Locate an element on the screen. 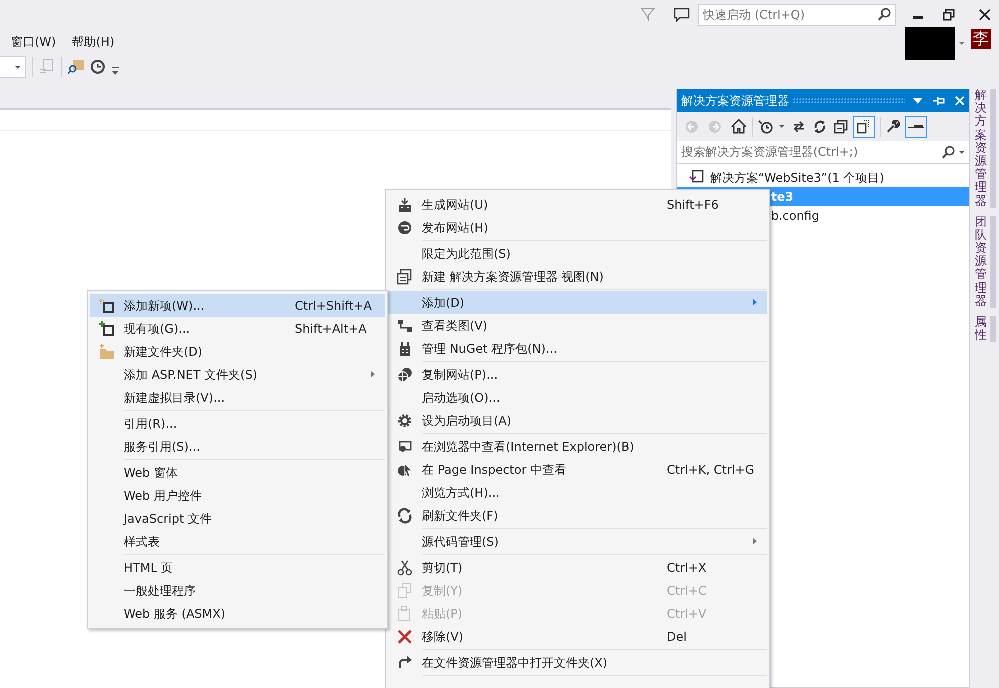 The width and height of the screenshot is (999, 688). minus-icon is located at coordinates (916, 127).